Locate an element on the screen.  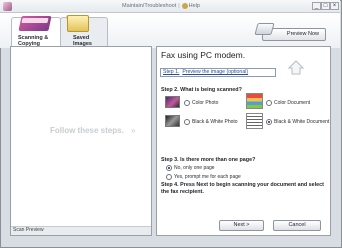
color-document-icon is located at coordinates (254, 101).